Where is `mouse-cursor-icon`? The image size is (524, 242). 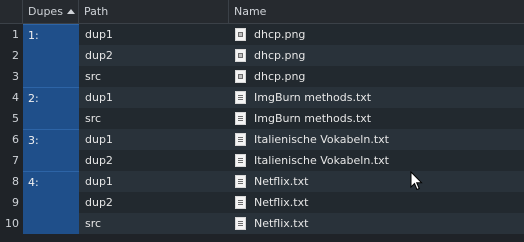 mouse-cursor-icon is located at coordinates (416, 181).